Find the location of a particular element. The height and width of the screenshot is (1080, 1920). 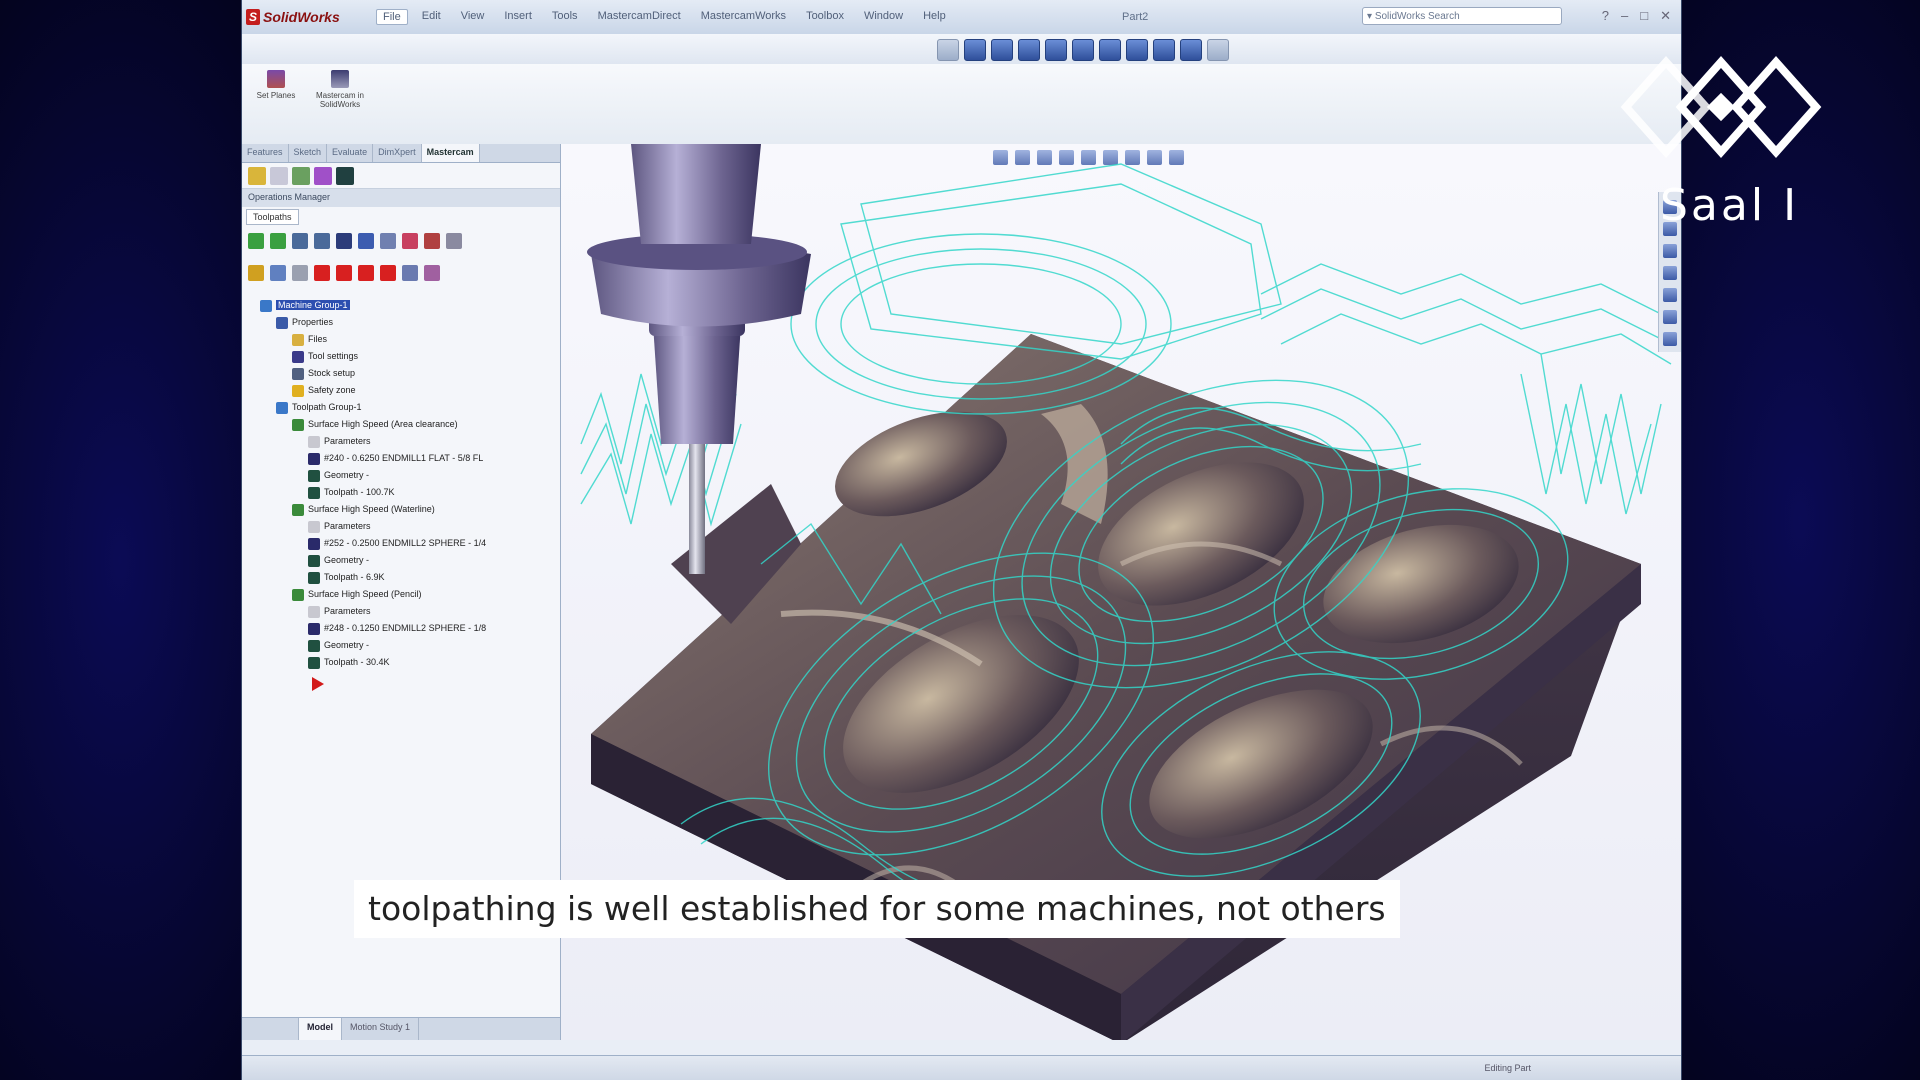

view-palette-icon is located at coordinates (1670, 295).